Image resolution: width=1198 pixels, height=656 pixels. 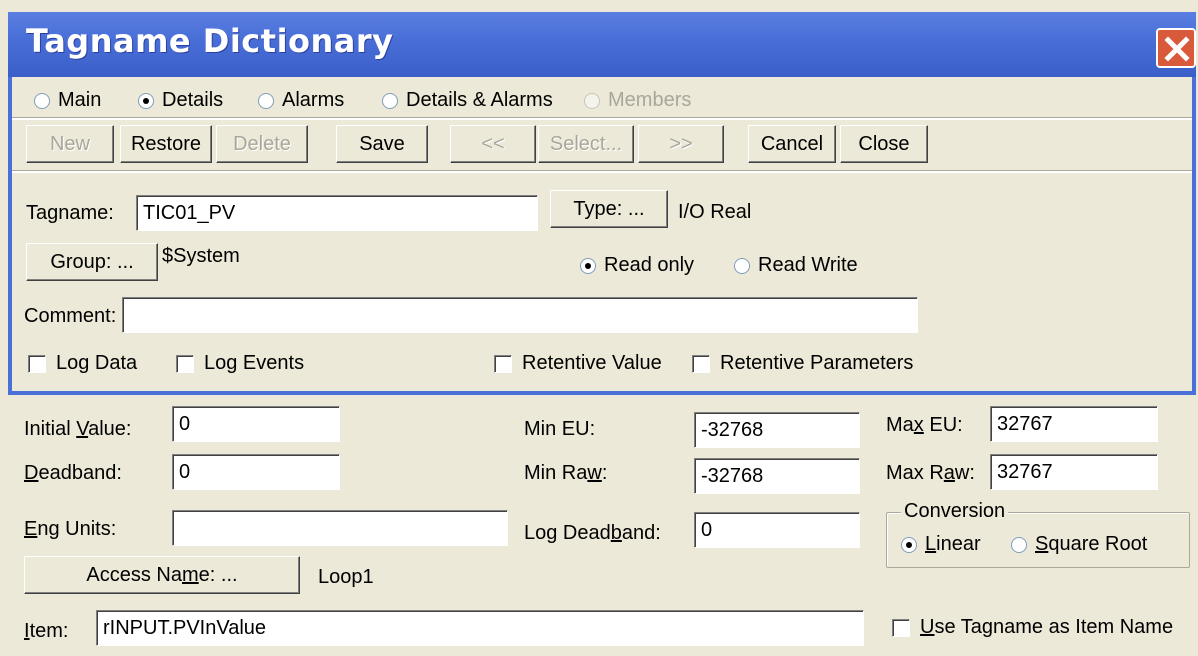 I want to click on retentive-value-box, so click(x=503, y=363).